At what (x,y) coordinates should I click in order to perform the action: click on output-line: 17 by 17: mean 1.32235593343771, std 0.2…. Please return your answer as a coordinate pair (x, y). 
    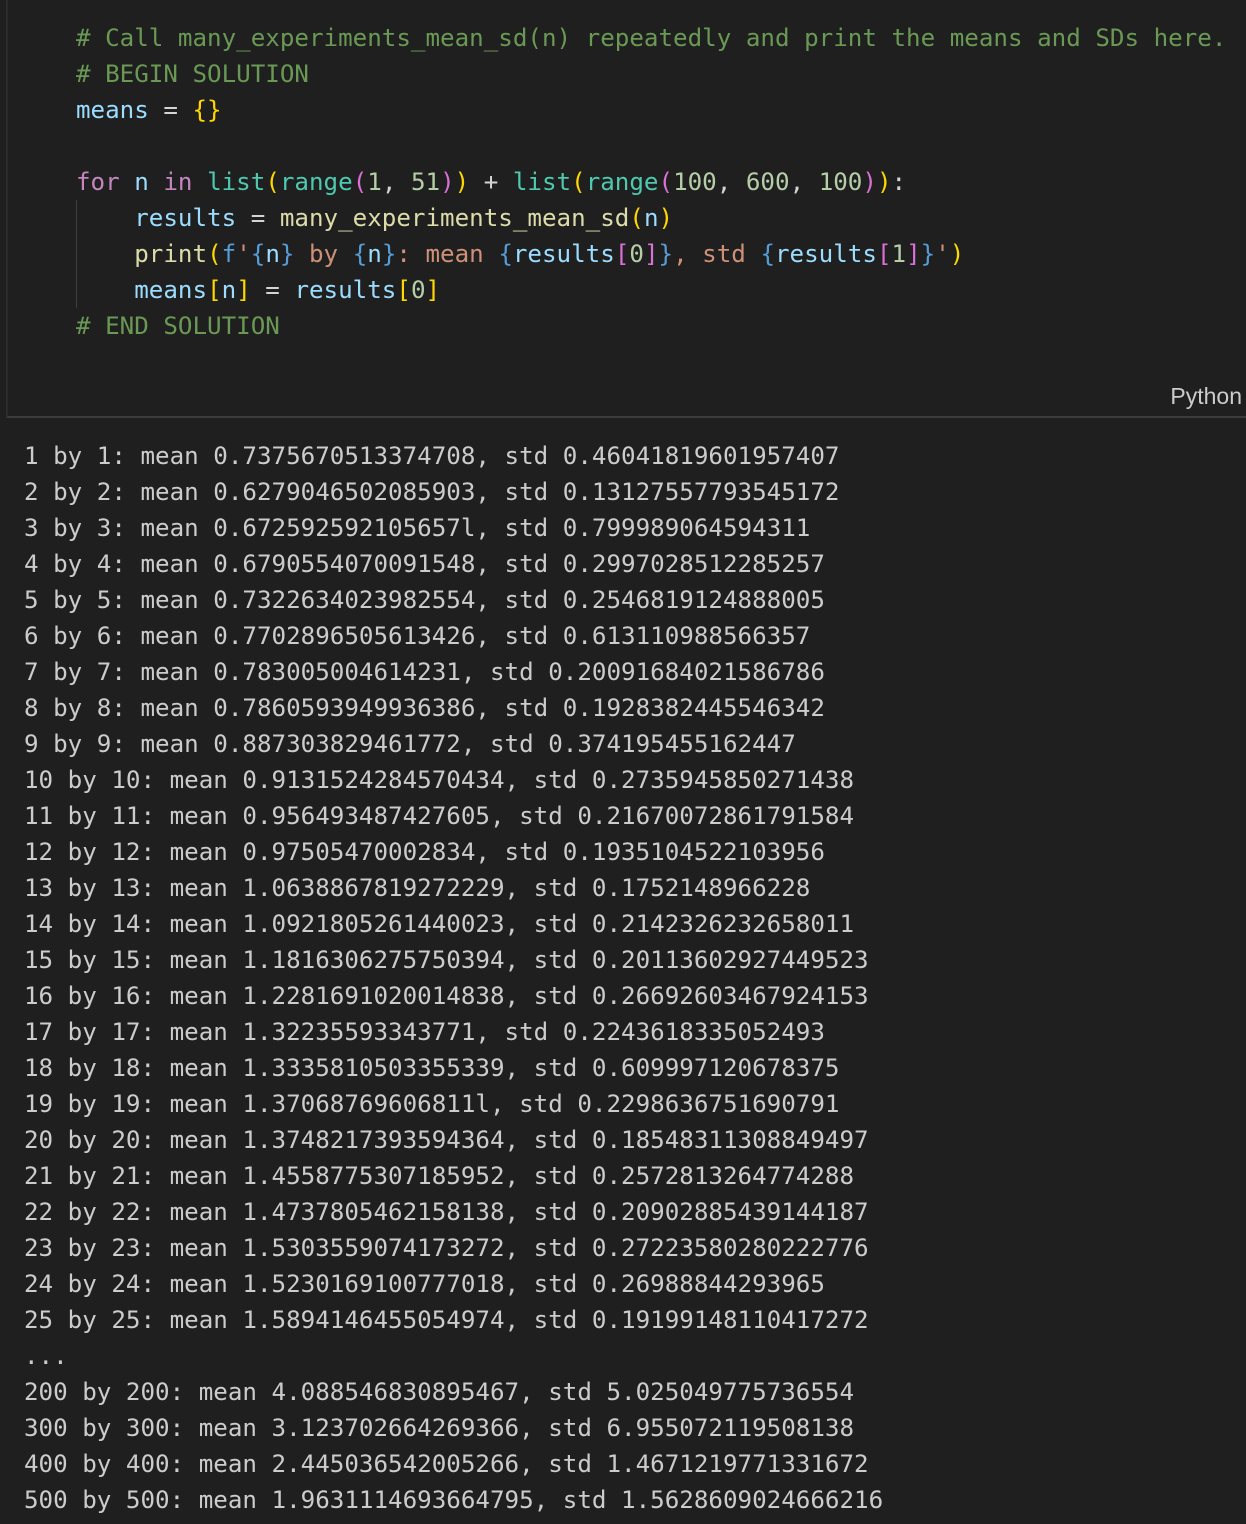
    Looking at the image, I should click on (424, 1032).